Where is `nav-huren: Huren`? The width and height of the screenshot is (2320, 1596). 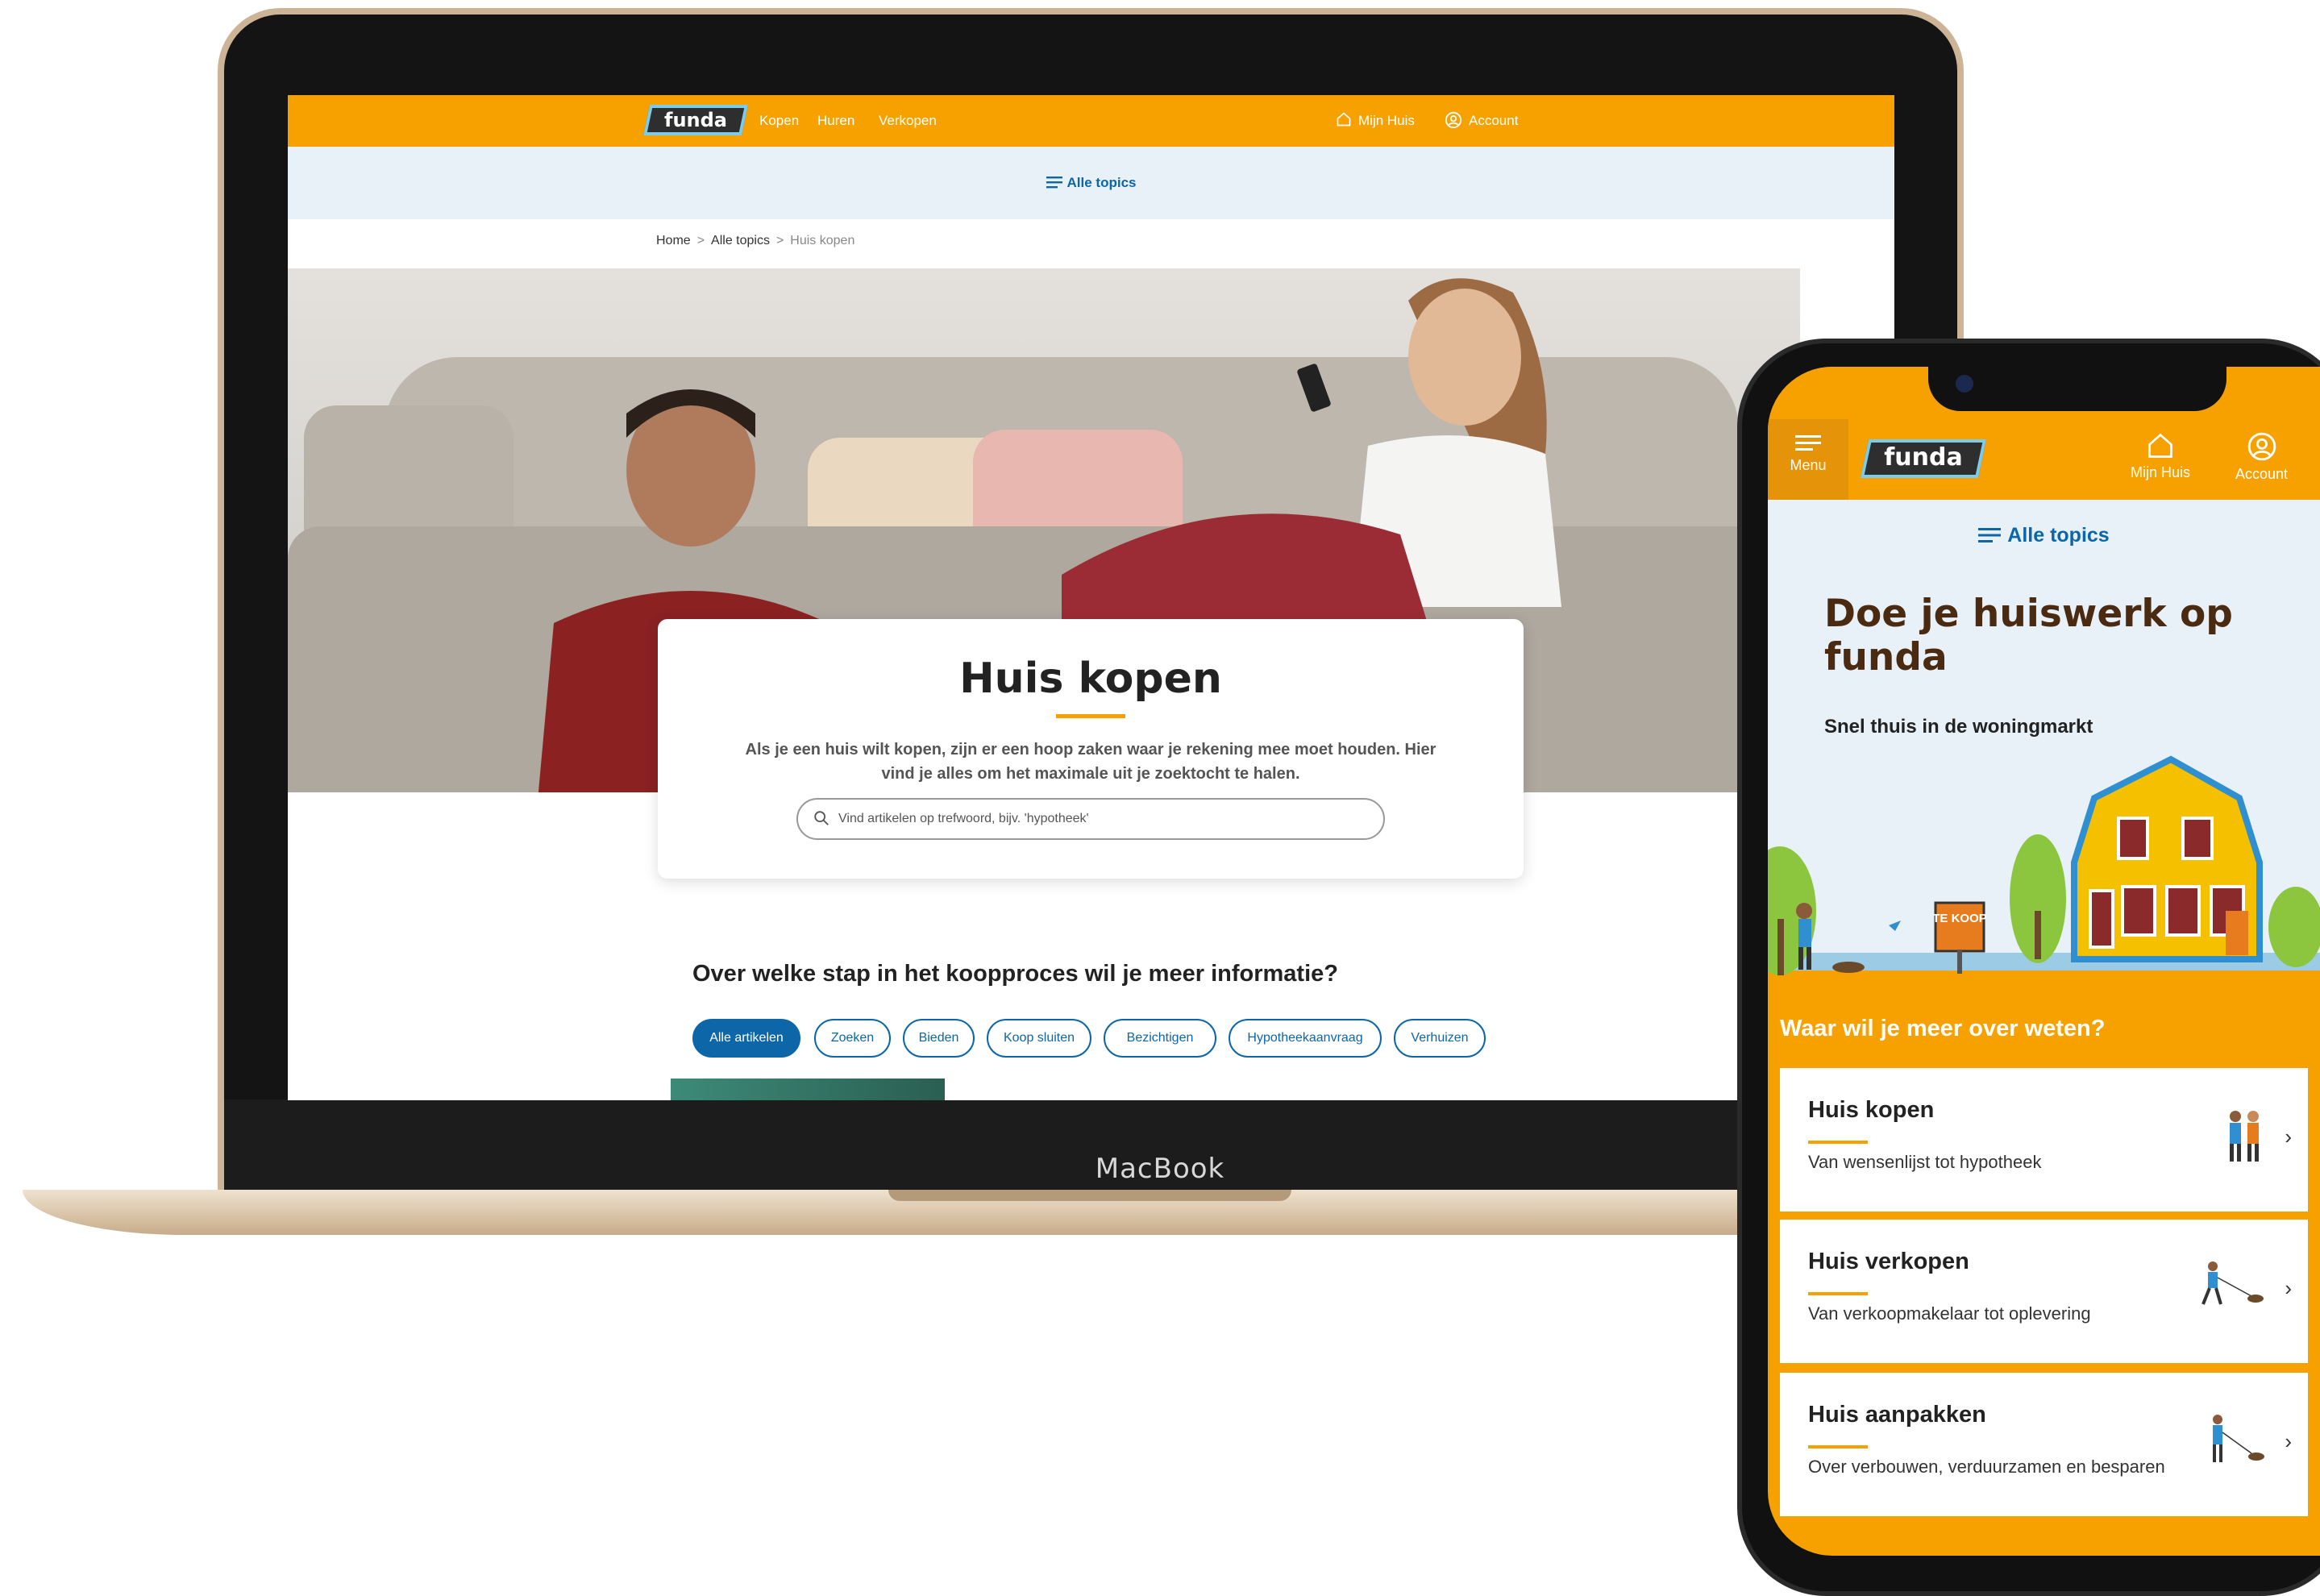 nav-huren: Huren is located at coordinates (835, 121).